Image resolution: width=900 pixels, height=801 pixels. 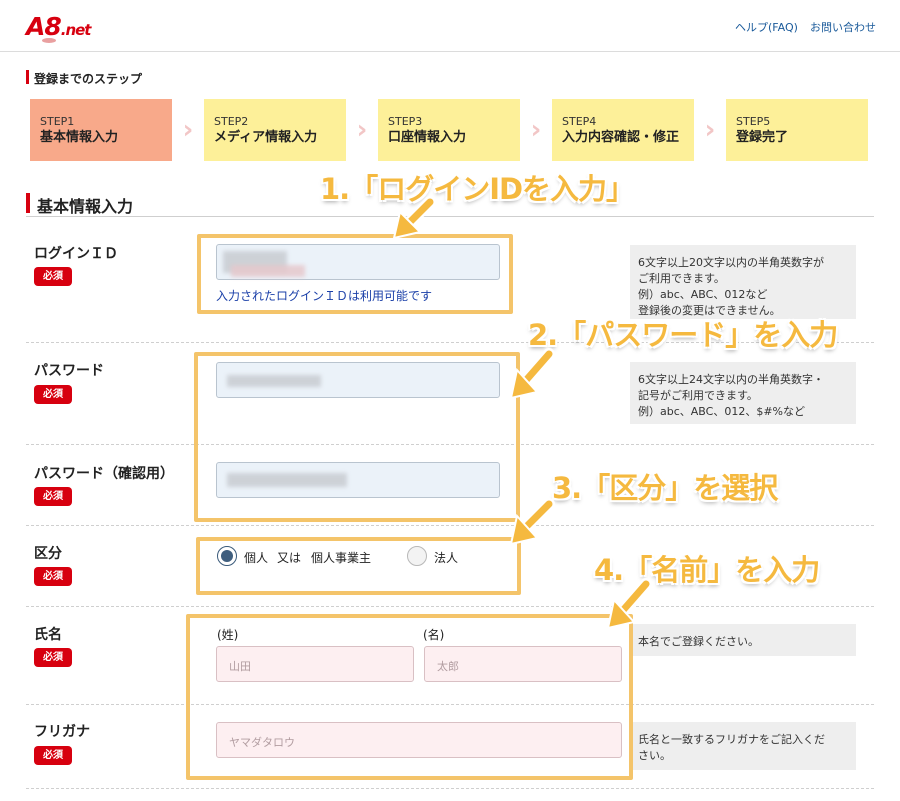 I want to click on step-number: STEP4, so click(x=579, y=121).